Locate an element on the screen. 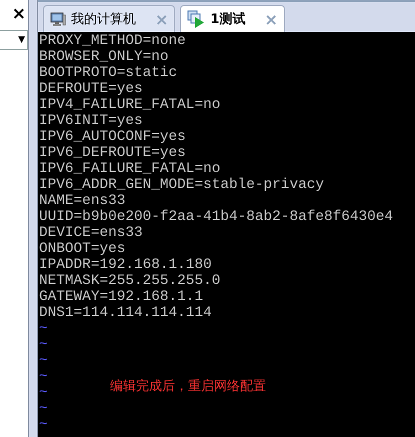 Image resolution: width=415 pixels, height=437 pixels. terminal-line: IPV6_FAILURE_FATAL=no is located at coordinates (130, 169).